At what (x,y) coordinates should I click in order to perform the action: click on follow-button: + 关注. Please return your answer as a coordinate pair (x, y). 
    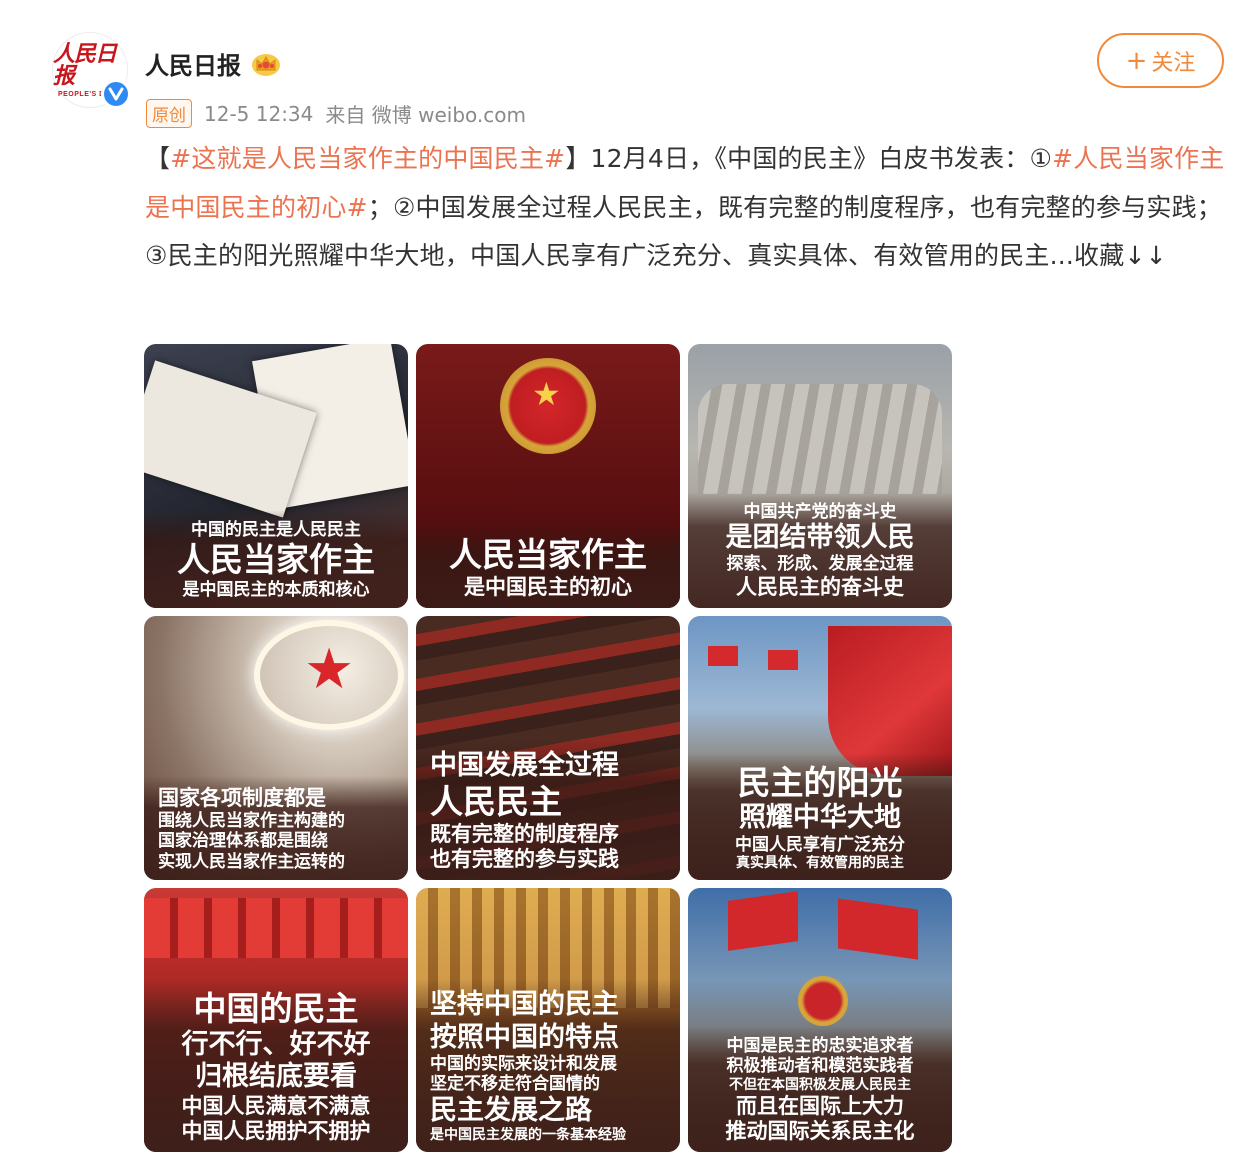
    Looking at the image, I should click on (1160, 60).